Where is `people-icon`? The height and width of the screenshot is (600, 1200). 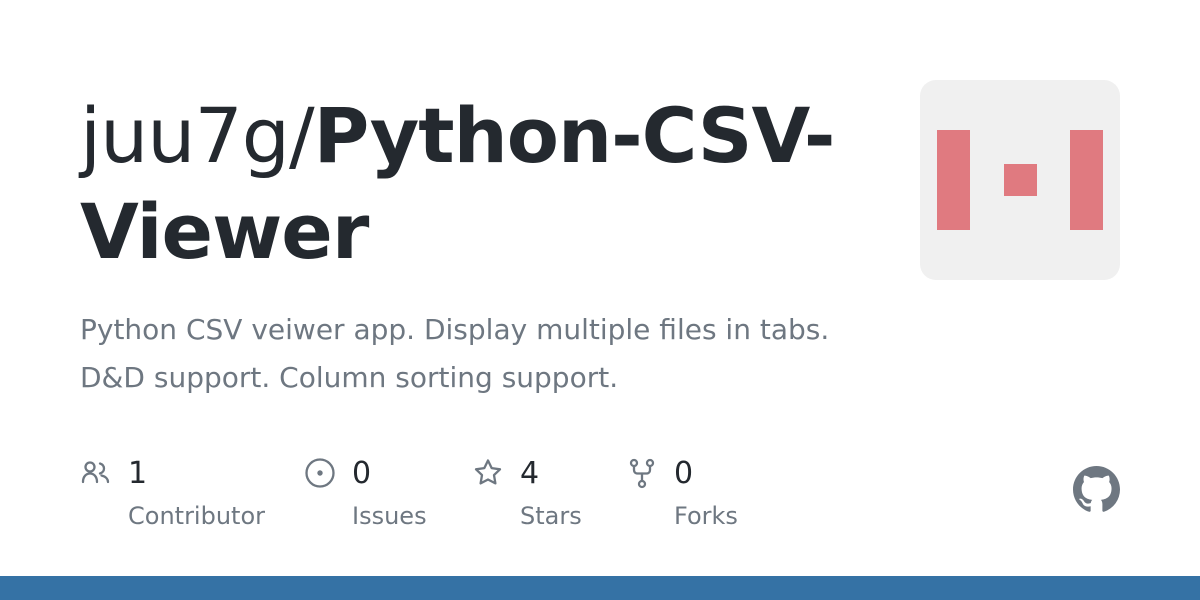
people-icon is located at coordinates (96, 473).